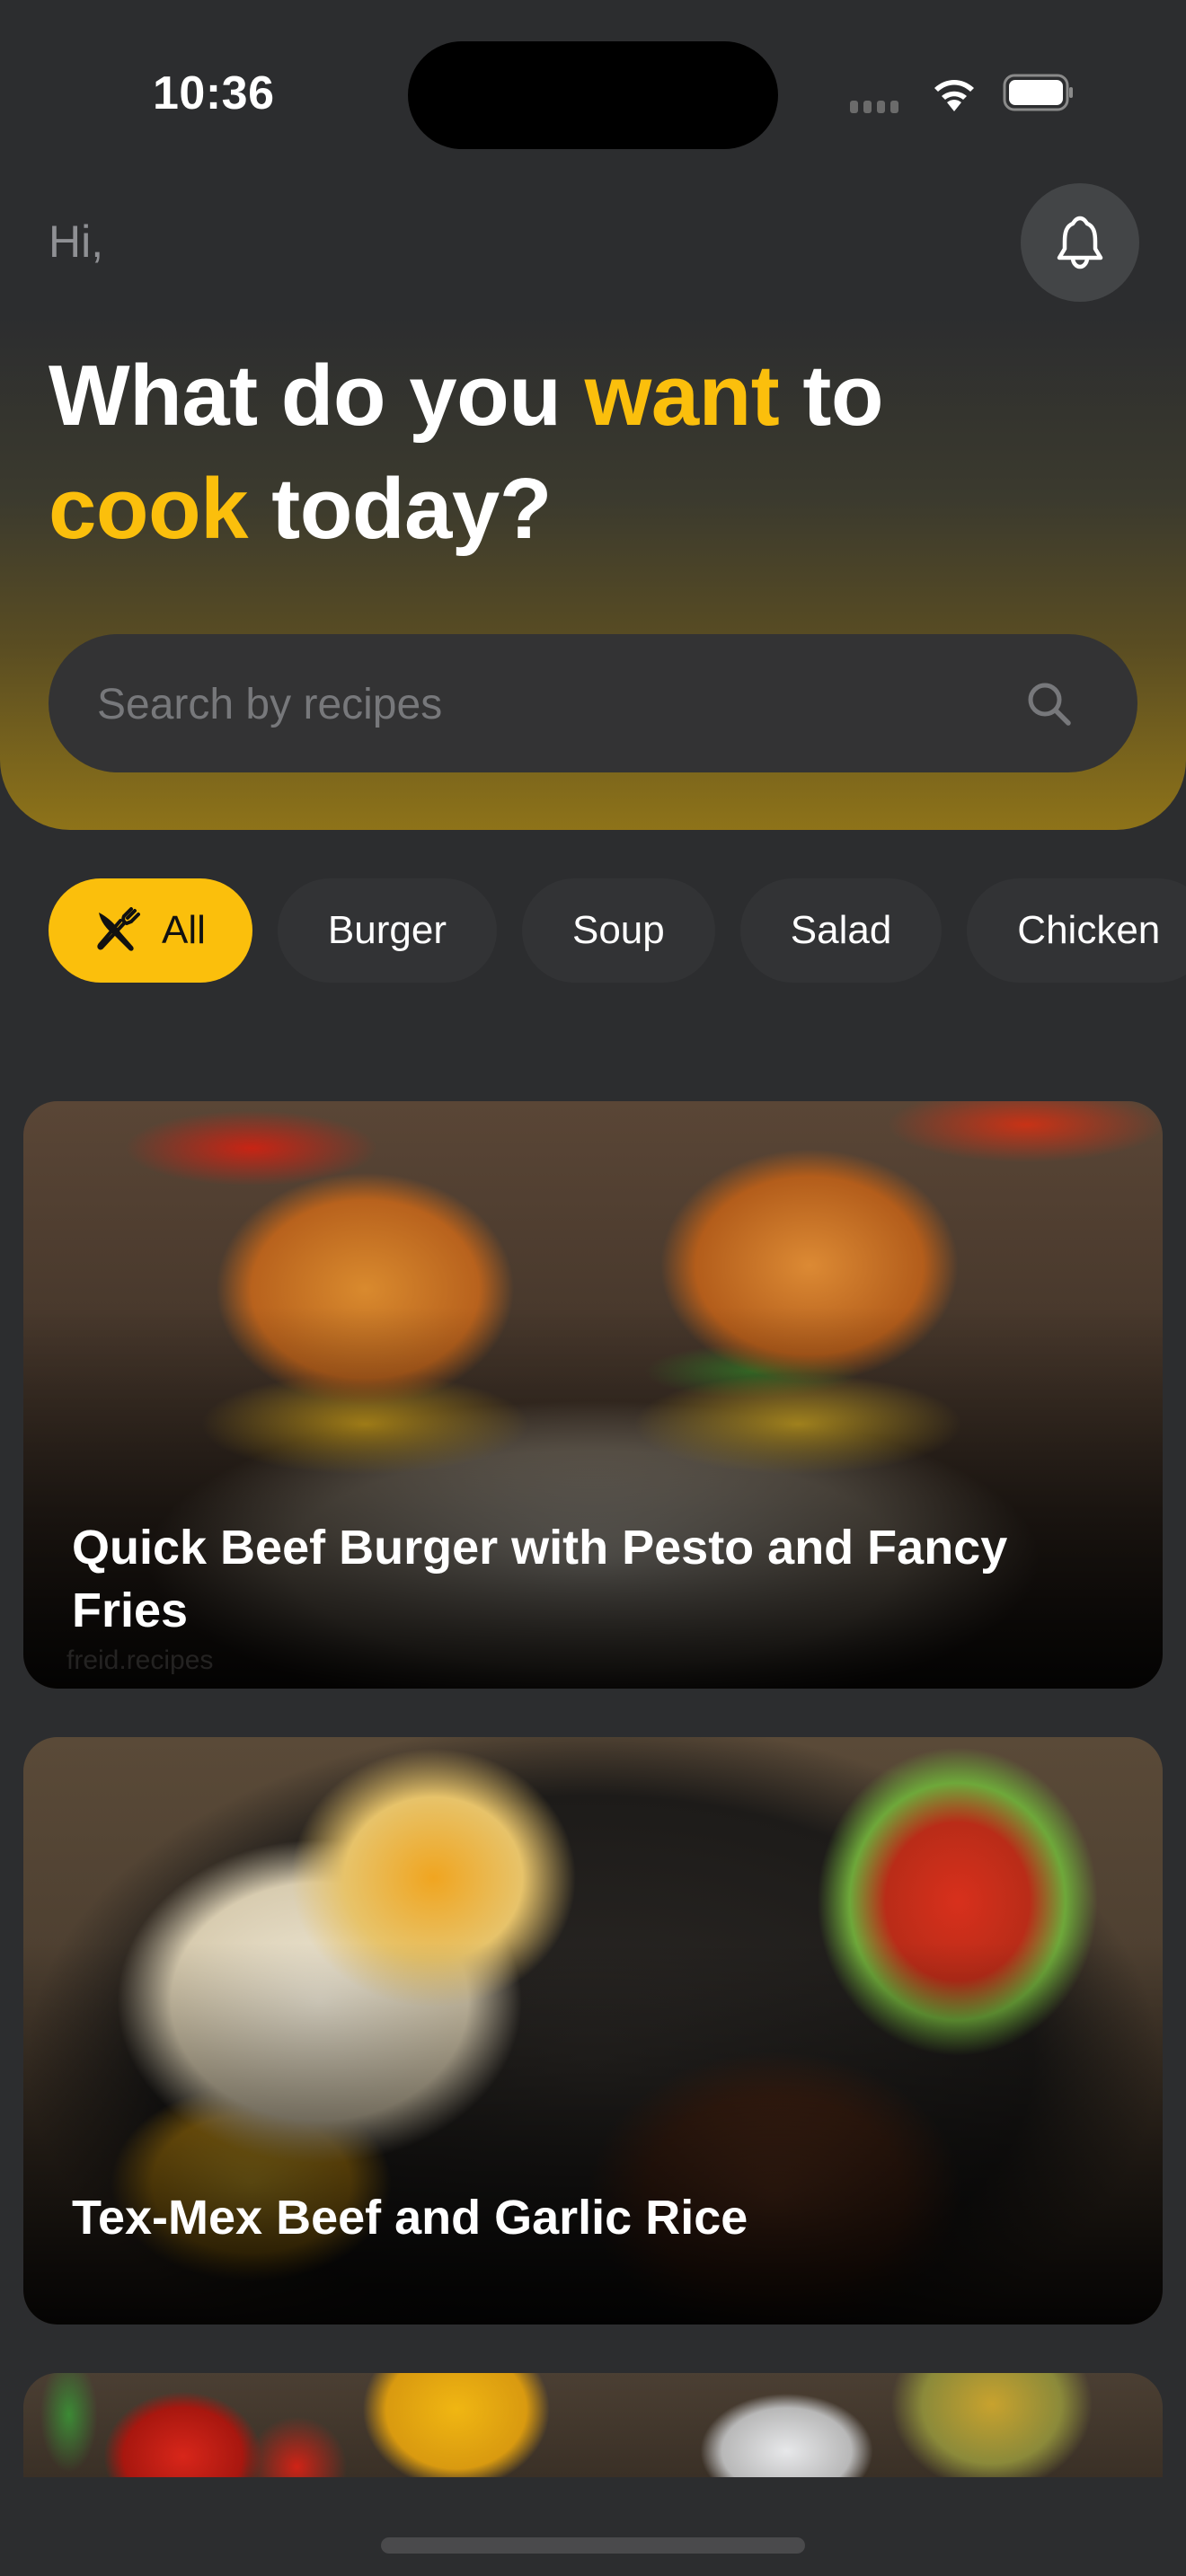 The width and height of the screenshot is (1186, 2576). Describe the element at coordinates (150, 931) in the screenshot. I see `category-chip-all: All` at that location.